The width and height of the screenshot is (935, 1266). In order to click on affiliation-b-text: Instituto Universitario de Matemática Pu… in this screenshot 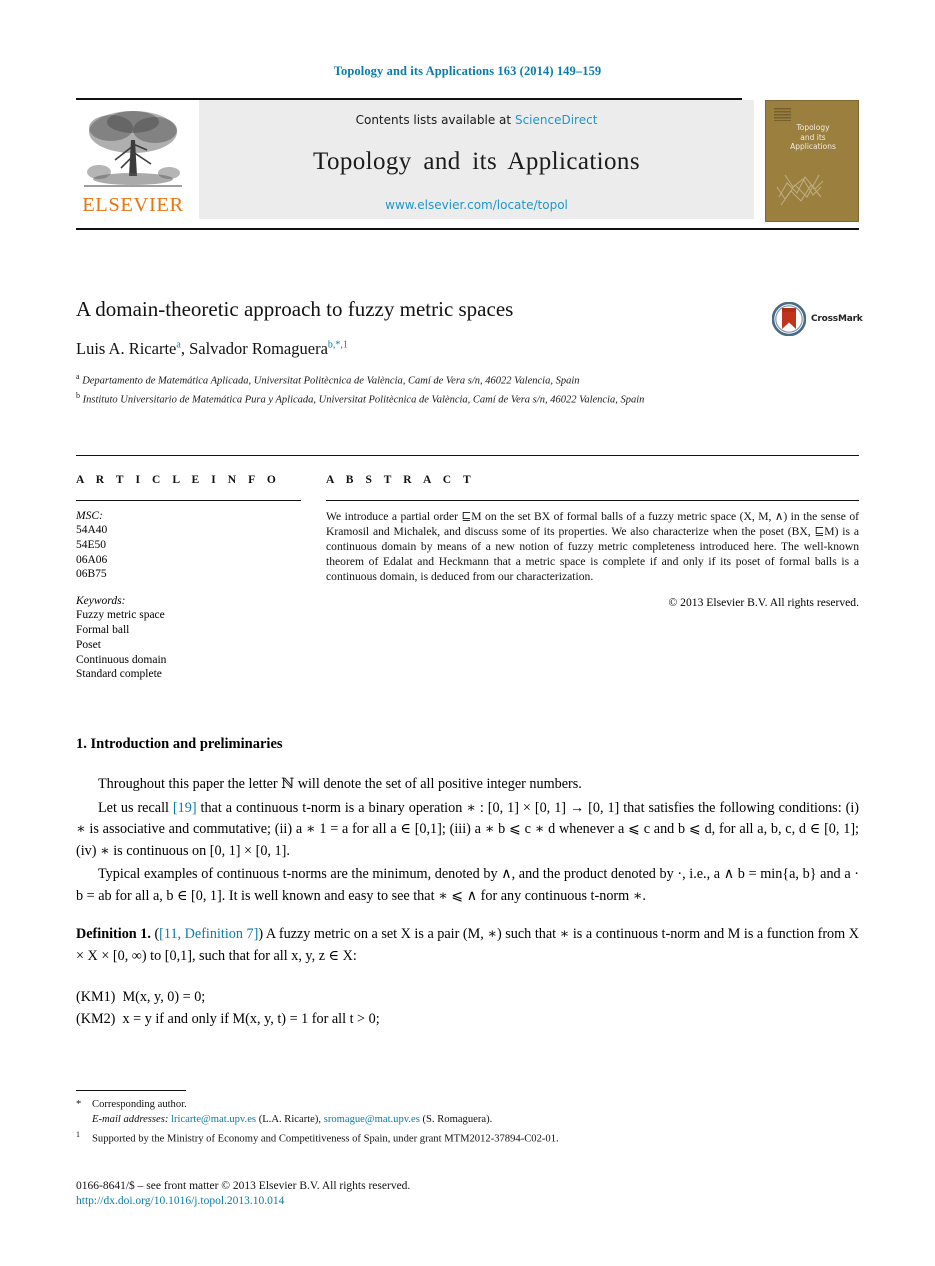, I will do `click(363, 400)`.